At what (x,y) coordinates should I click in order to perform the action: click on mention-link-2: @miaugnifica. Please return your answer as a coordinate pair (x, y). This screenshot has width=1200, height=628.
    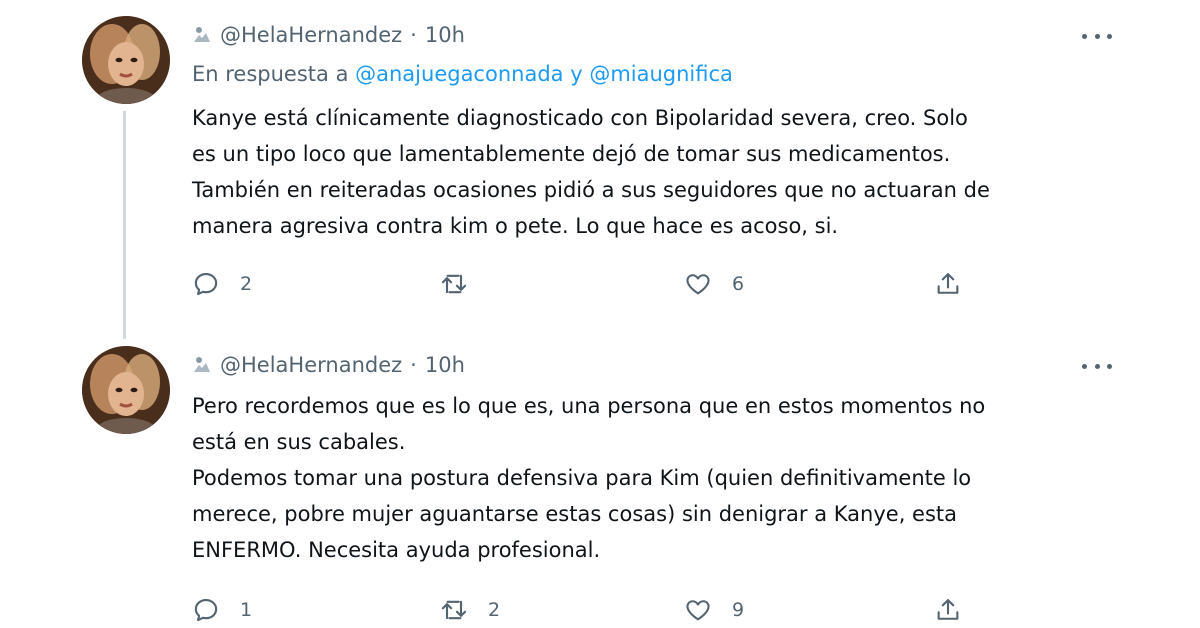
    Looking at the image, I should click on (661, 74).